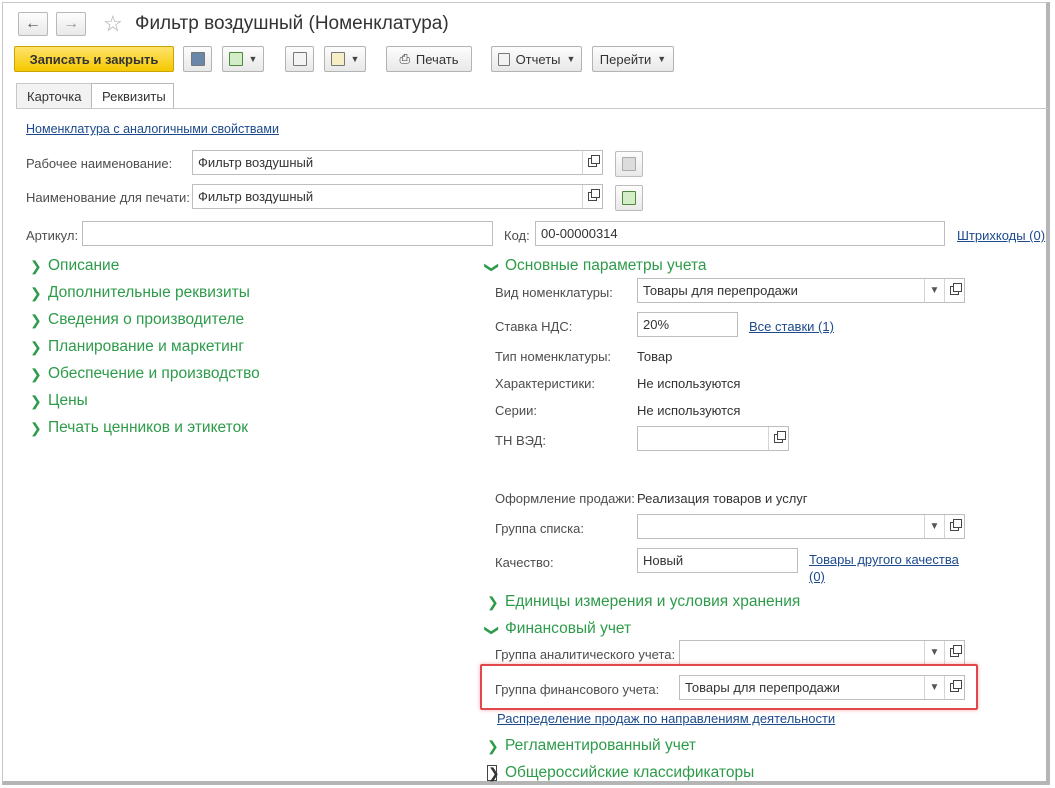 The image size is (1055, 788). I want to click on print-label: Печать, so click(437, 59).